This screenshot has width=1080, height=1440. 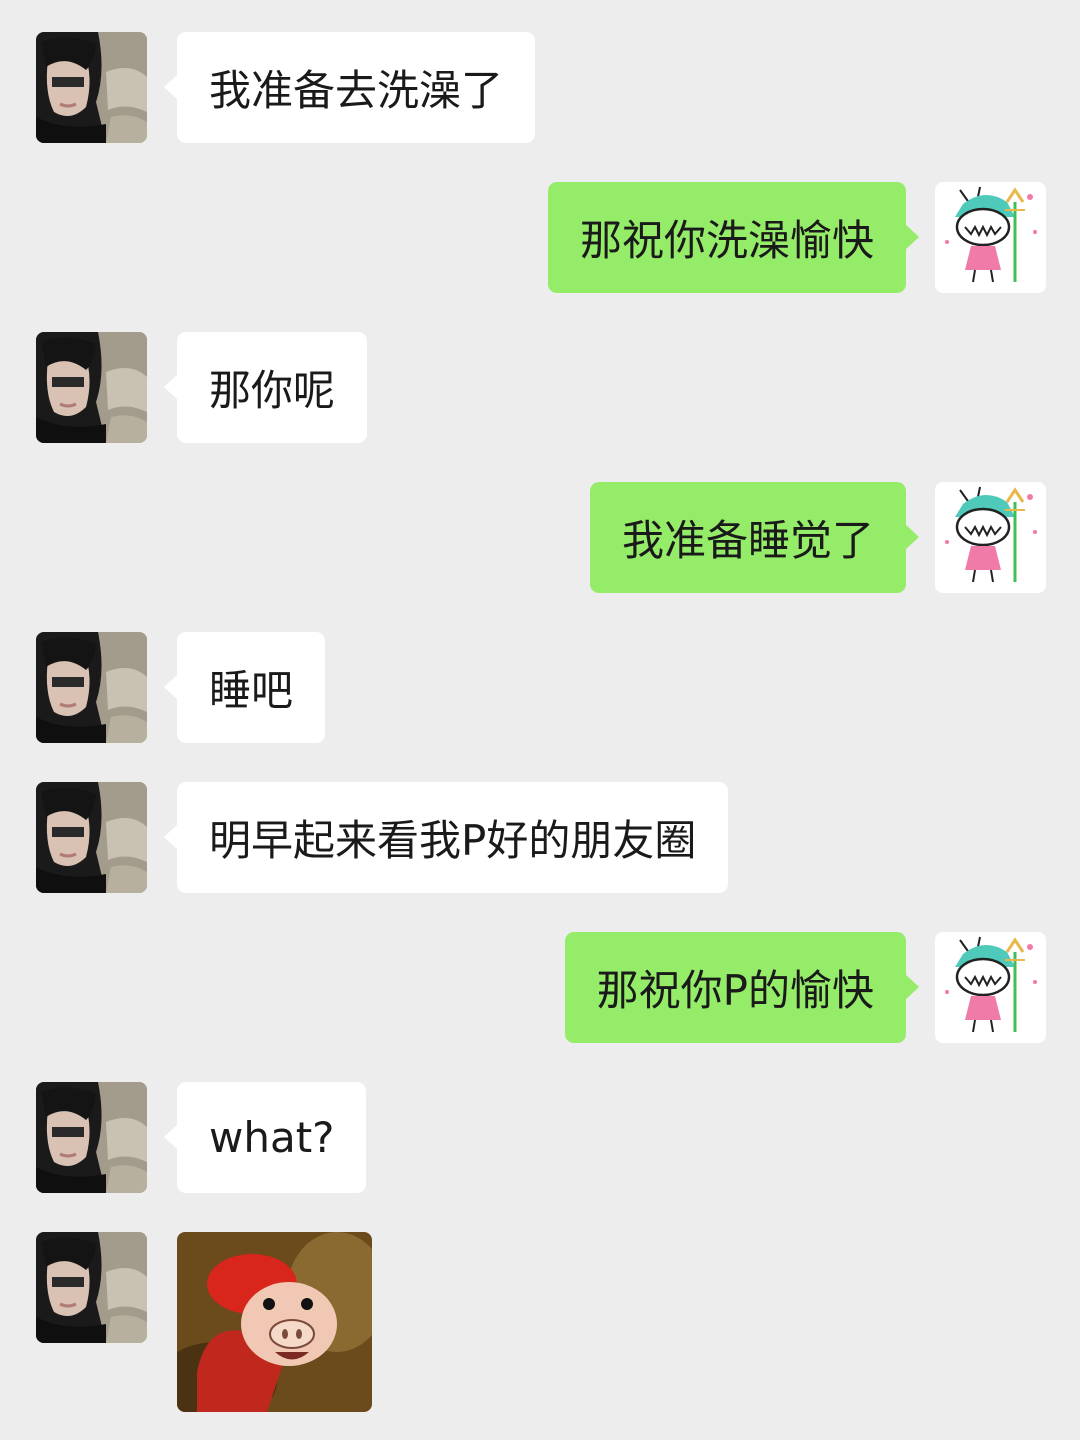 What do you see at coordinates (272, 1137) in the screenshot?
I see `message-text: what?` at bounding box center [272, 1137].